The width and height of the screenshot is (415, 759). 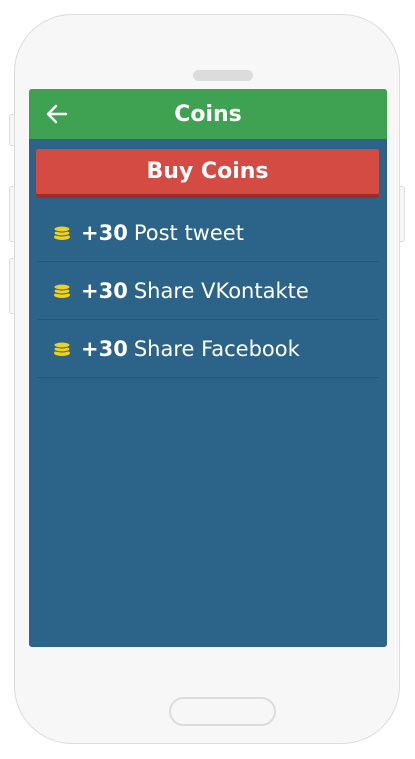 I want to click on phone-side-button-left-bottom, so click(x=12, y=286).